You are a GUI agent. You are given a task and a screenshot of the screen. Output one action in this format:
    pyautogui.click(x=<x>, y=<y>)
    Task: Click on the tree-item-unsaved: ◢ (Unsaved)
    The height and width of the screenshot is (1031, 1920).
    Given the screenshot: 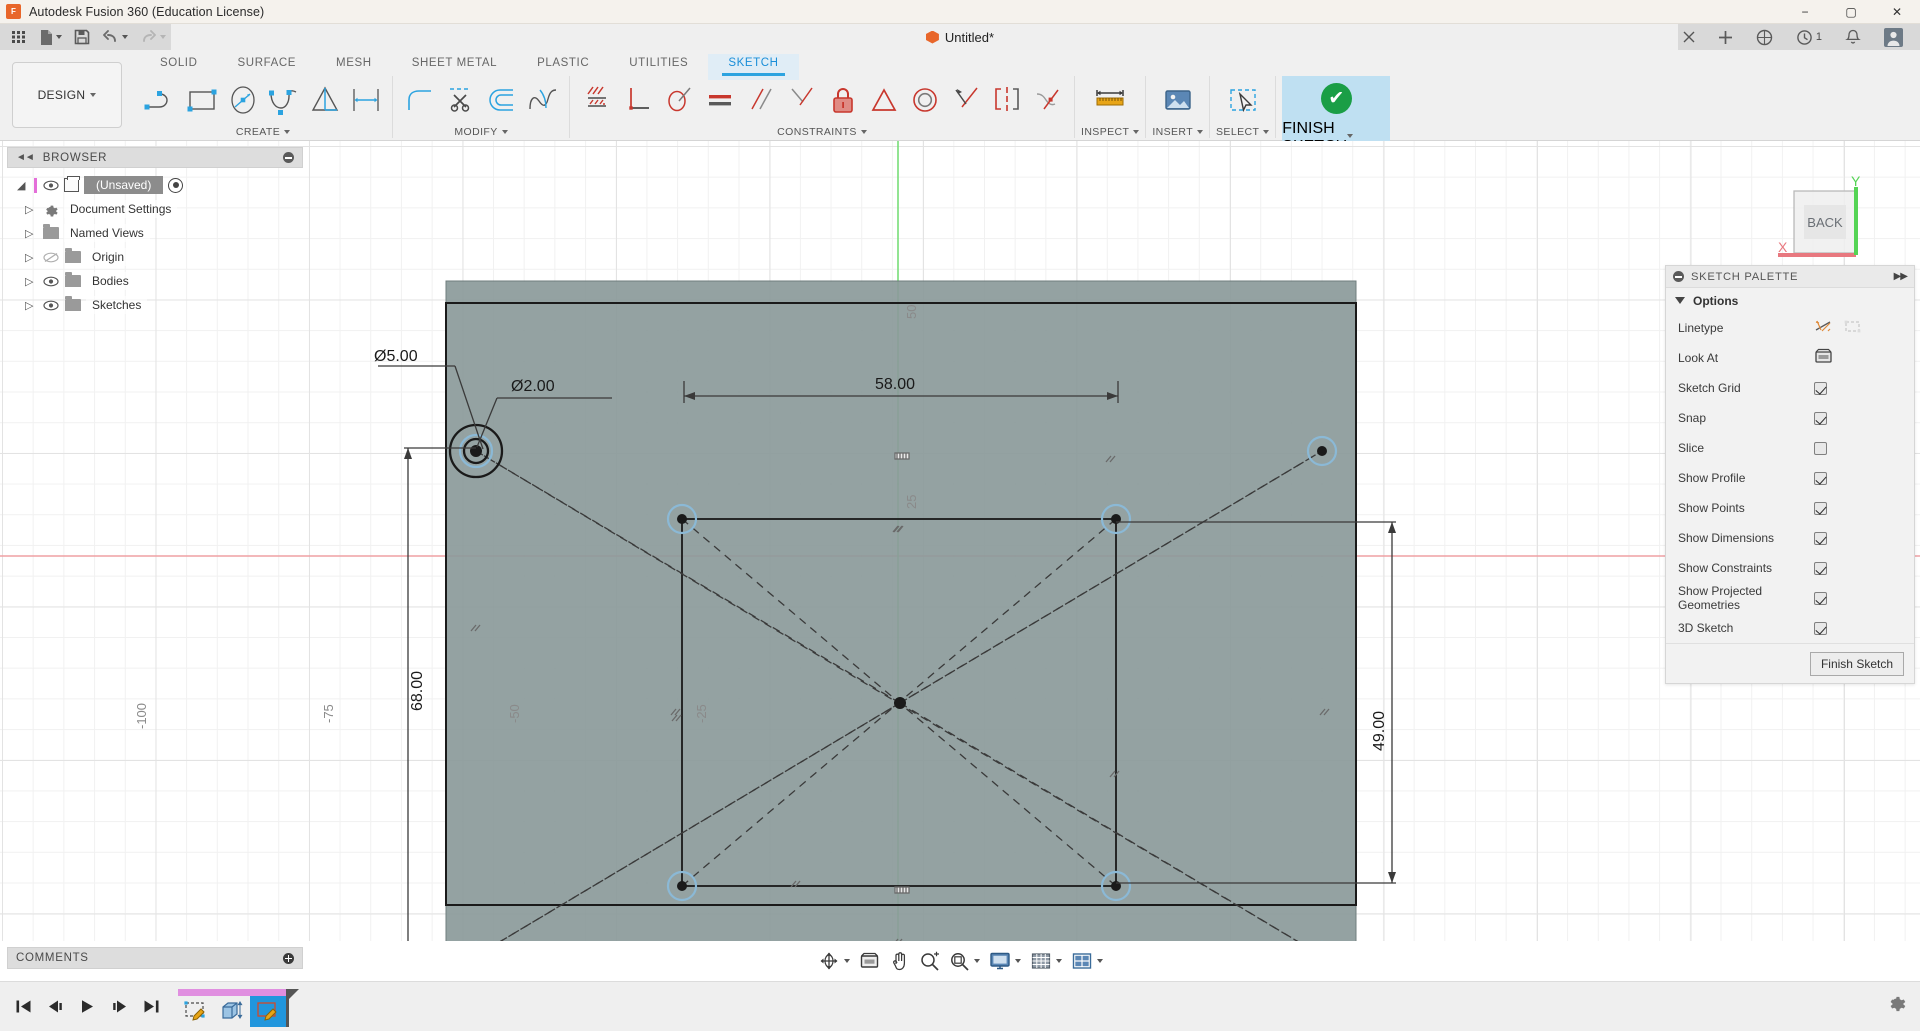 What is the action you would take?
    pyautogui.click(x=155, y=185)
    